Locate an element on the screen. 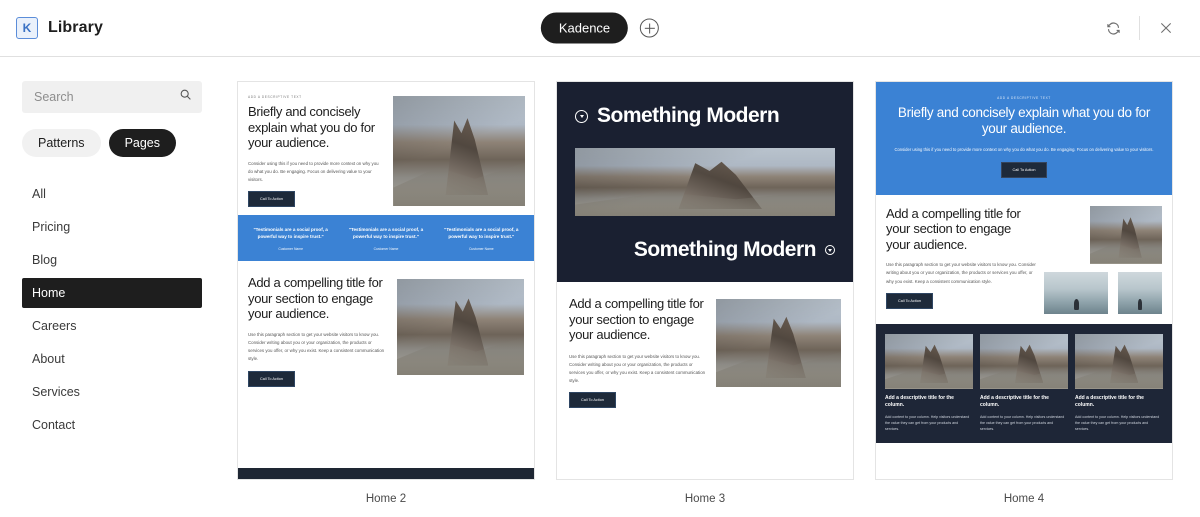 The height and width of the screenshot is (517, 1200). sidebar-item-home: Home is located at coordinates (112, 293).